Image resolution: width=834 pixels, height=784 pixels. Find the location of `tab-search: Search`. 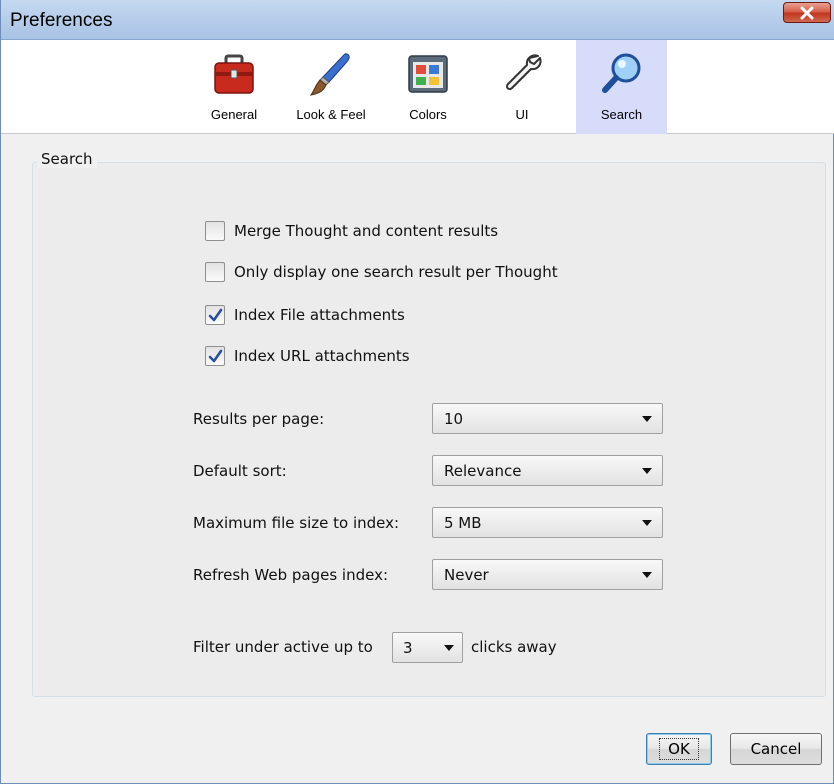

tab-search: Search is located at coordinates (621, 87).